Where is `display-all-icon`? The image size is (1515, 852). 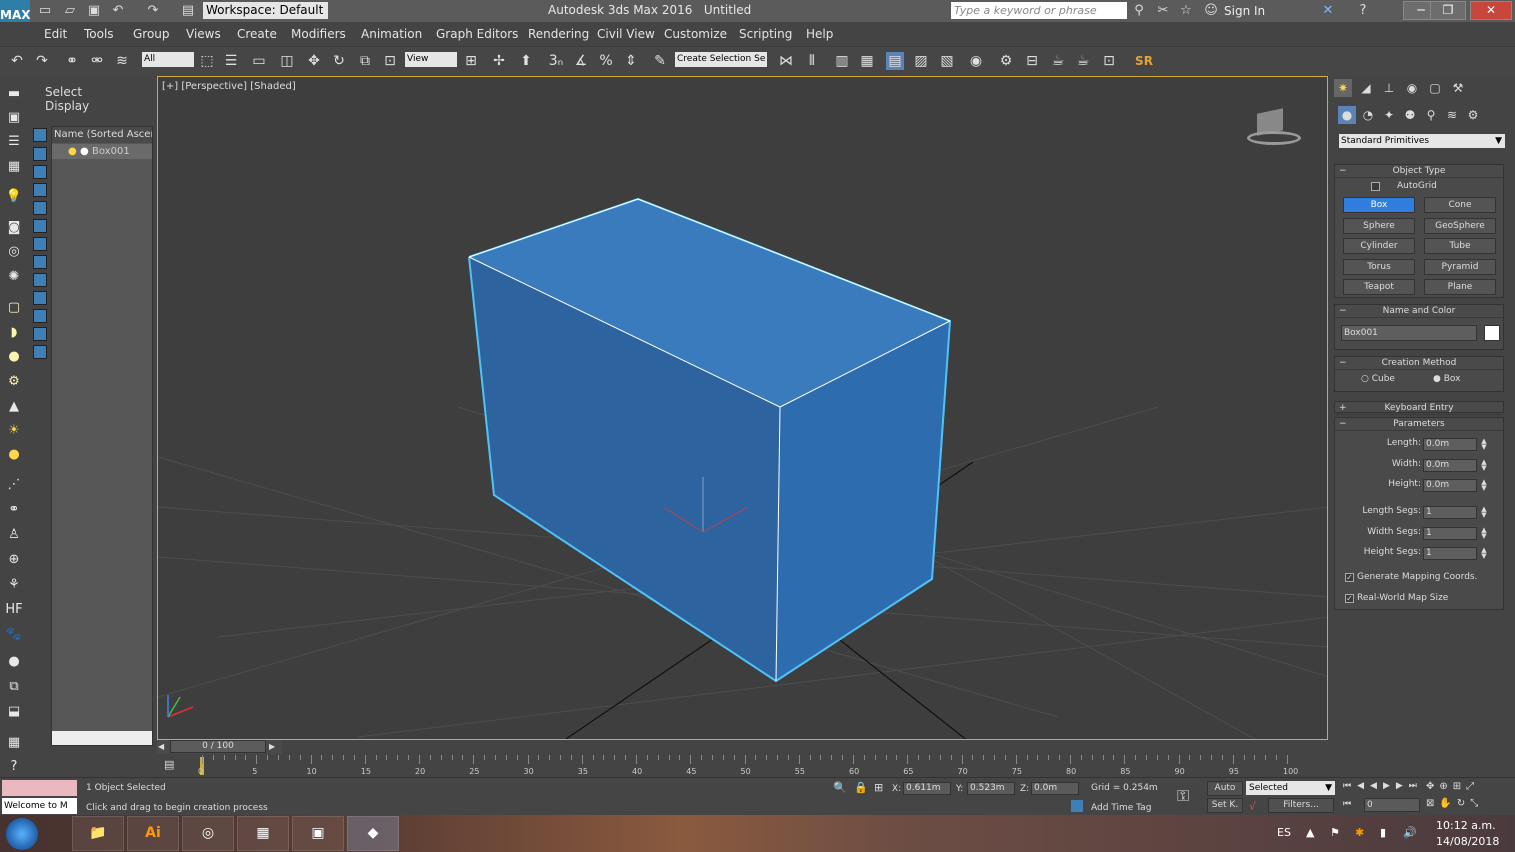 display-all-icon is located at coordinates (40, 135).